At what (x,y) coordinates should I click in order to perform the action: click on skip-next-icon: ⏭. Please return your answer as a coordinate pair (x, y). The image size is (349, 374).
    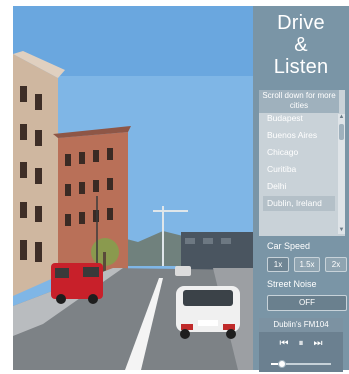
    Looking at the image, I should click on (318, 343).